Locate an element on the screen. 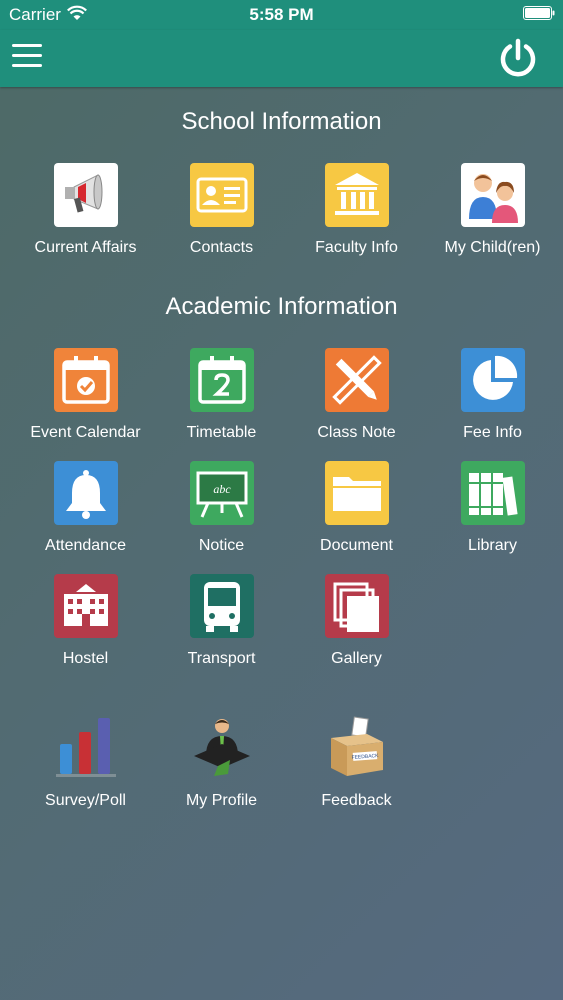 Image resolution: width=563 pixels, height=1000 pixels. school-information-title: School Information is located at coordinates (281, 121).